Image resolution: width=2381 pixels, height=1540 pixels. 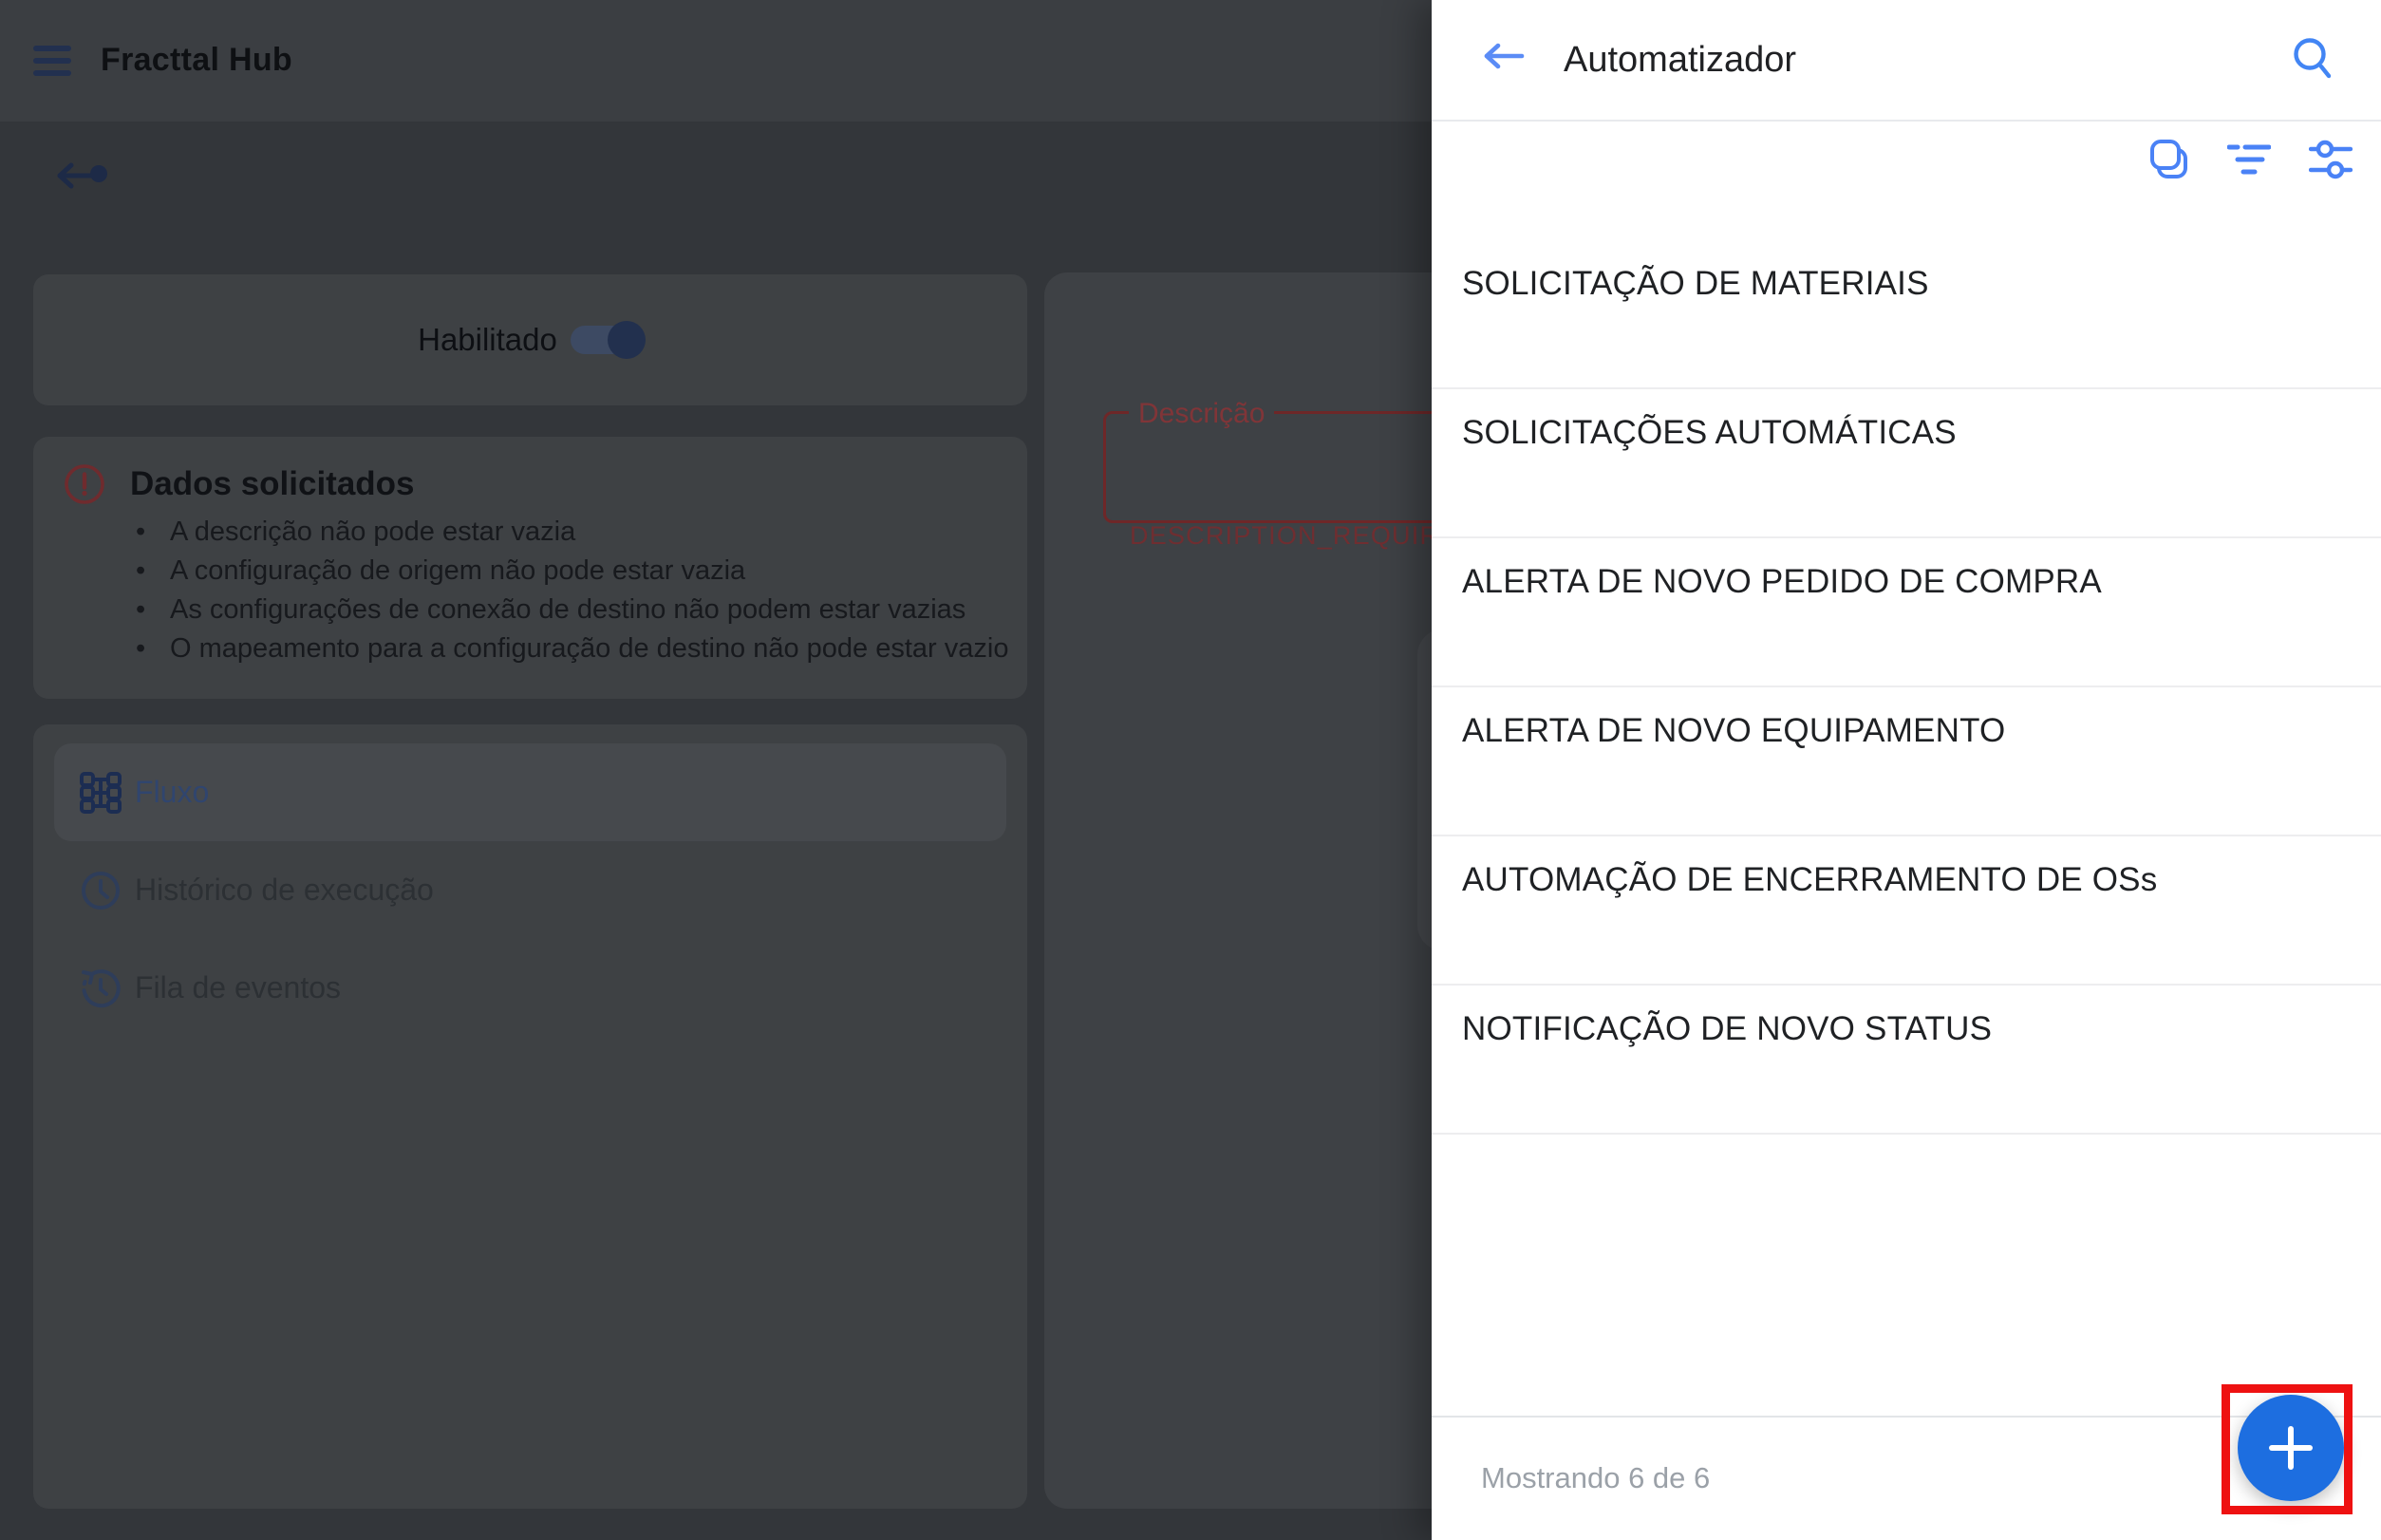 I want to click on list-item: ALERTA DE NOVO EQUIPAMENTO, so click(x=1906, y=762).